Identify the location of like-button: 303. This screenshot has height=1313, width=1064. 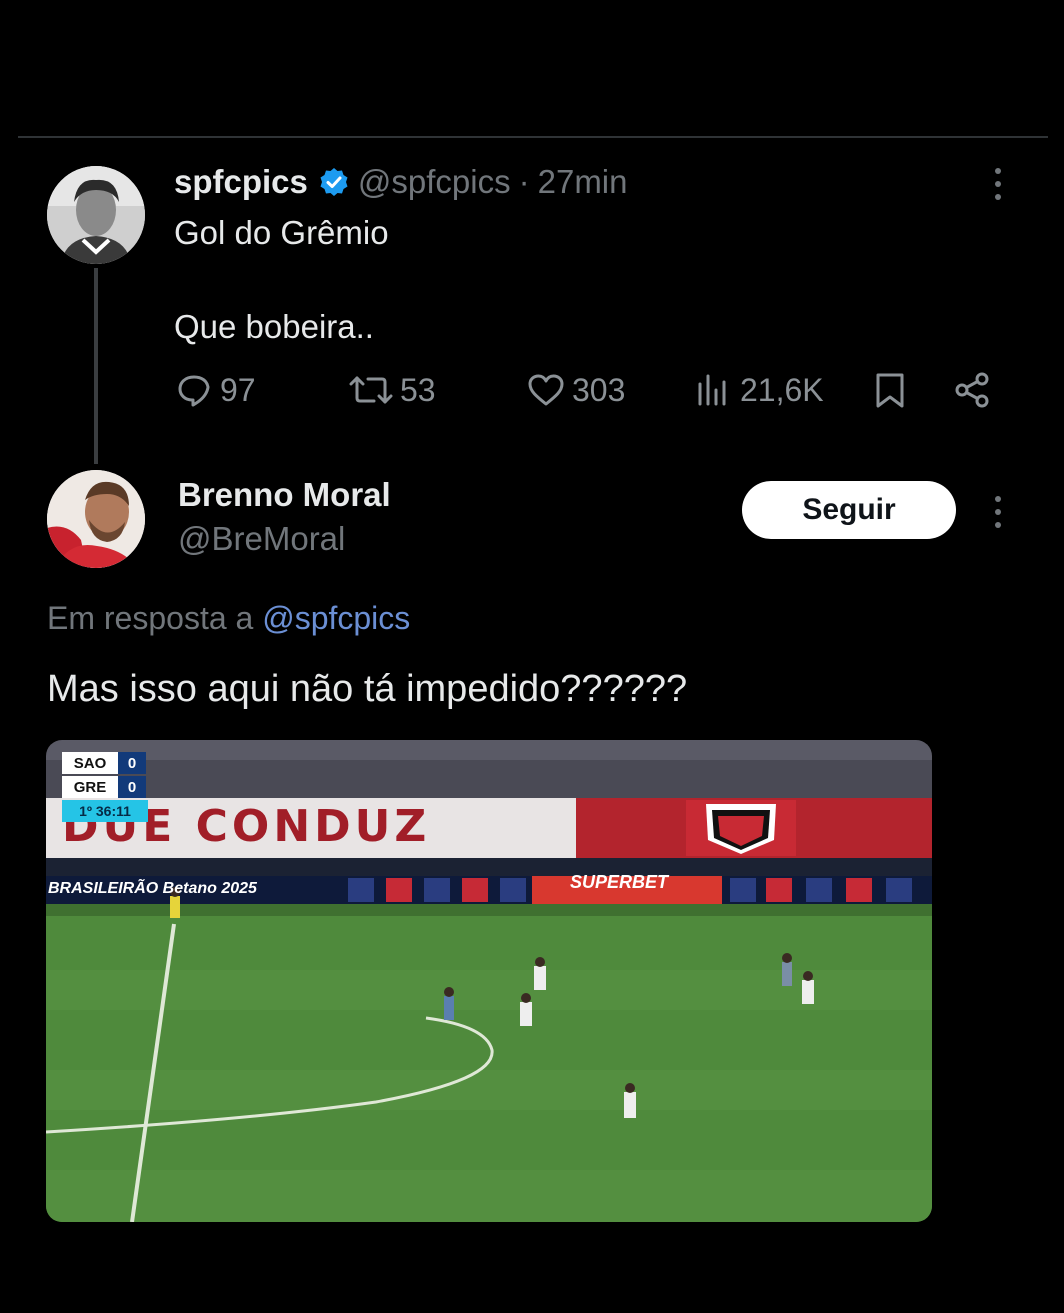
(575, 390).